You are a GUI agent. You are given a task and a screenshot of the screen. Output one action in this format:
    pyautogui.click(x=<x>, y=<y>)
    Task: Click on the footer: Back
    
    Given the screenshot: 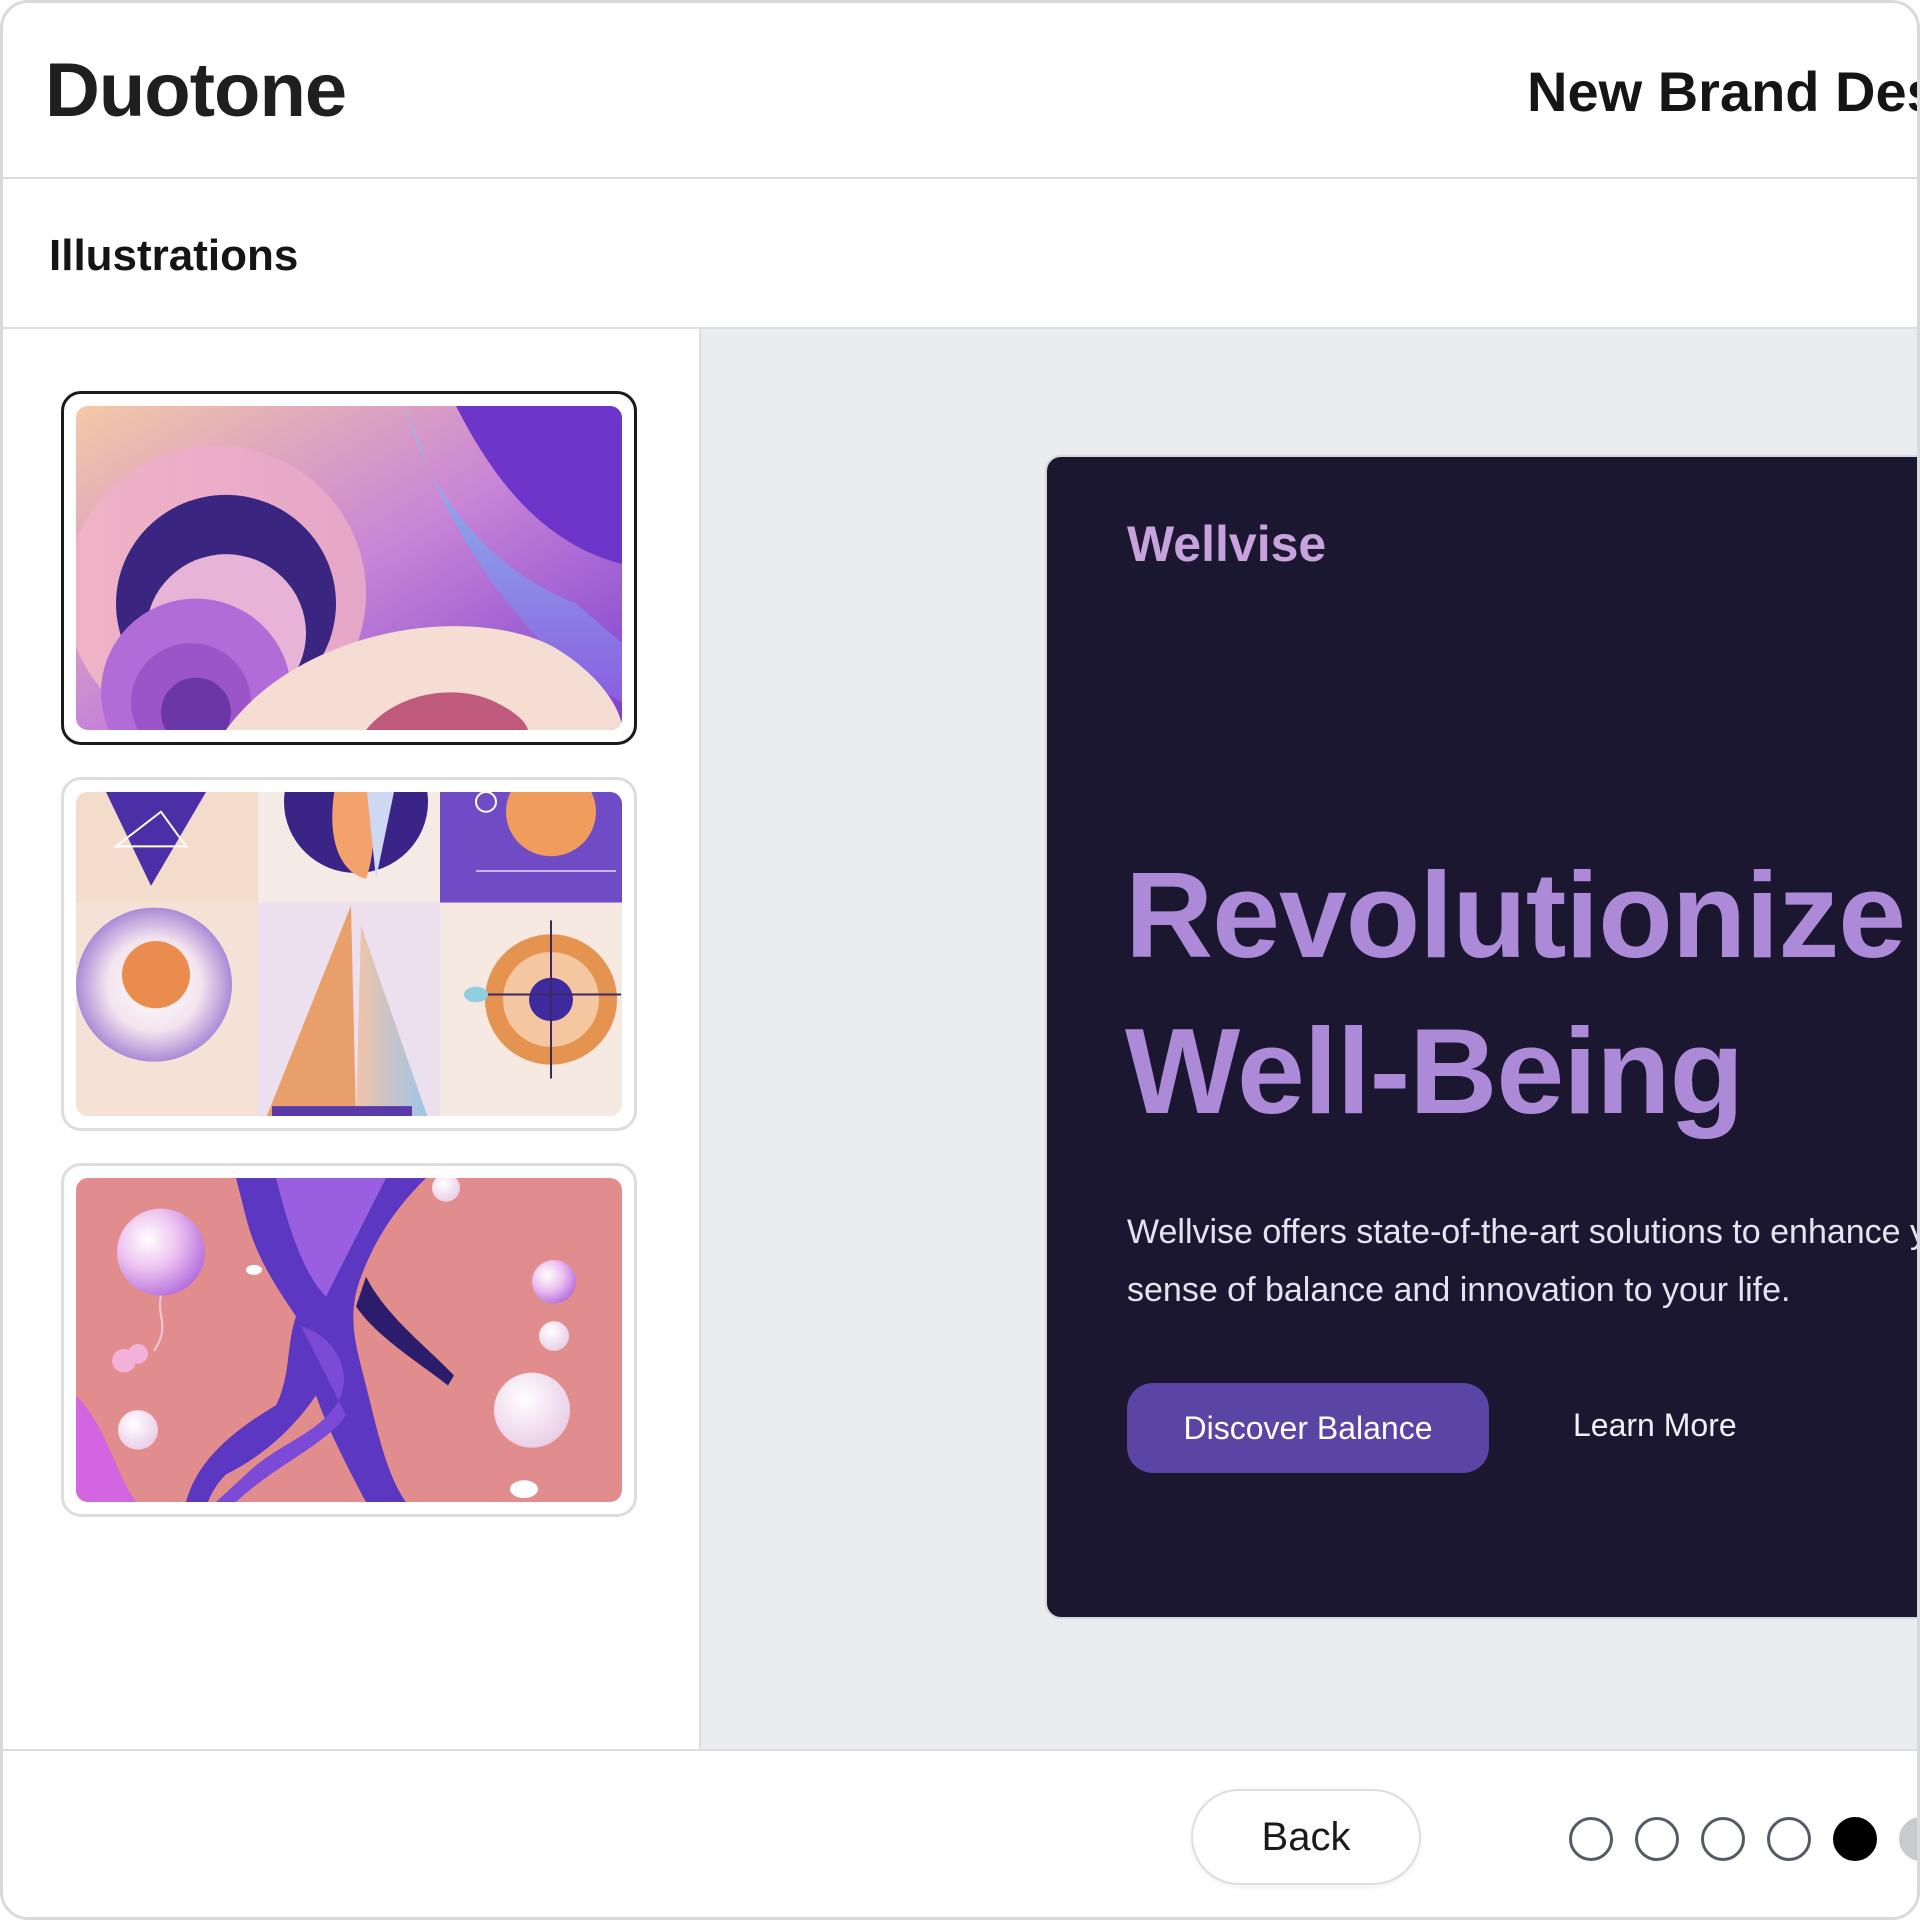 What is the action you would take?
    pyautogui.click(x=960, y=1833)
    